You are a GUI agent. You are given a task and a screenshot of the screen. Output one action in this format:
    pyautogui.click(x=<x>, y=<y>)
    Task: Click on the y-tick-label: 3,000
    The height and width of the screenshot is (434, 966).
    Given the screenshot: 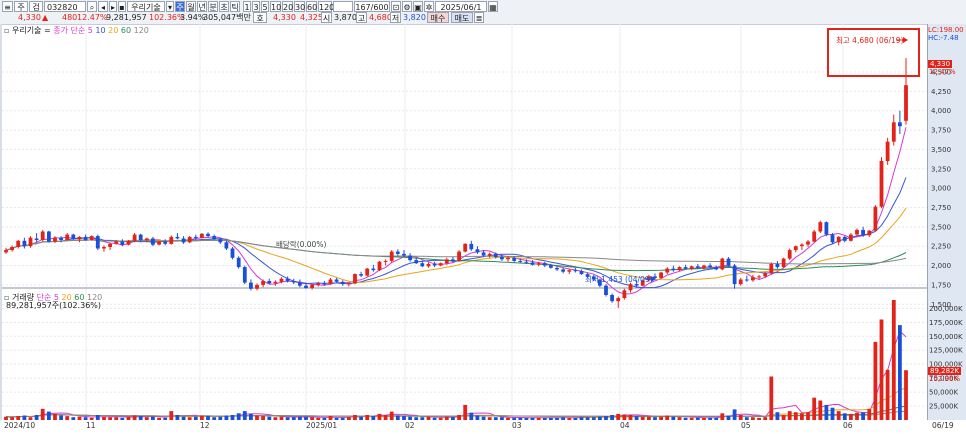 What is the action you would take?
    pyautogui.click(x=941, y=189)
    